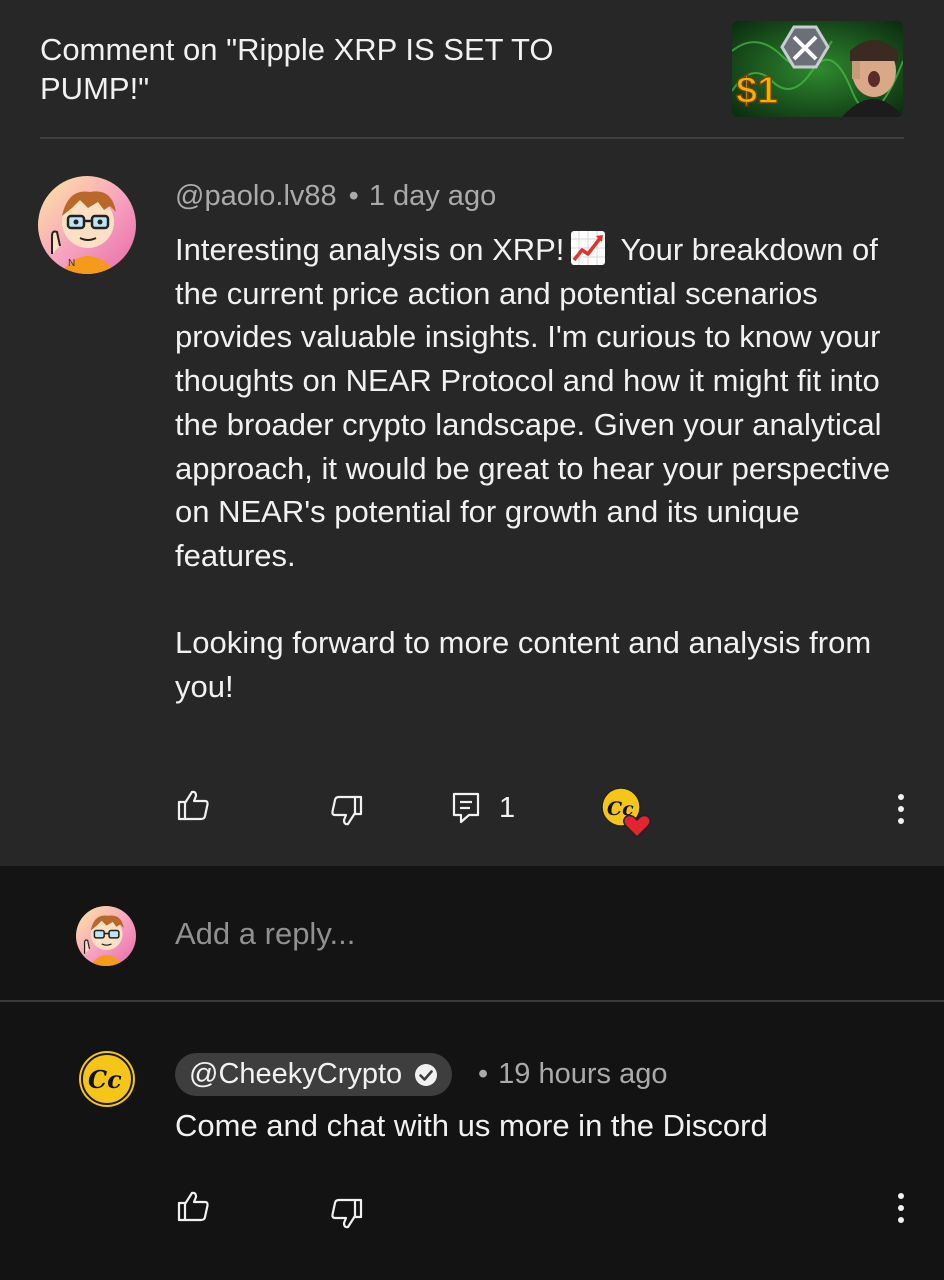 This screenshot has height=1280, width=944. I want to click on svg-text: N, so click(71, 263).